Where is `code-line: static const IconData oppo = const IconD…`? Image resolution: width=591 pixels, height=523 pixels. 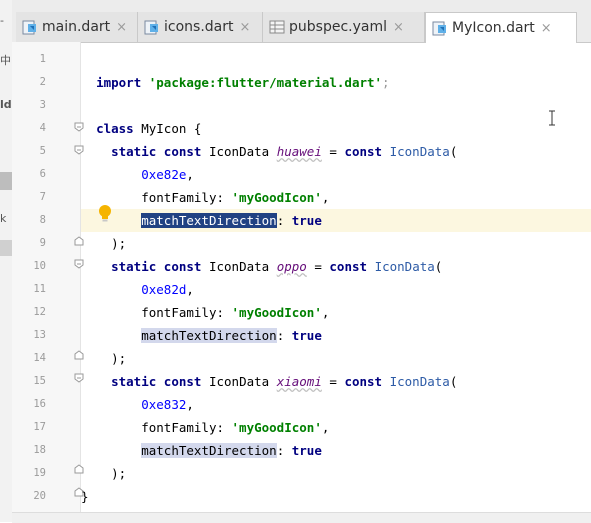 code-line: static const IconData oppo = const IconD… is located at coordinates (336, 266).